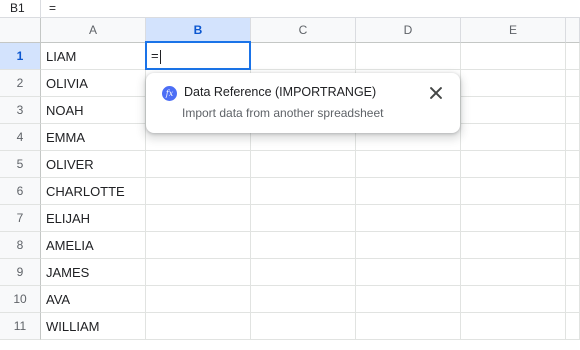 This screenshot has height=350, width=580. What do you see at coordinates (573, 218) in the screenshot?
I see `cell-partial7` at bounding box center [573, 218].